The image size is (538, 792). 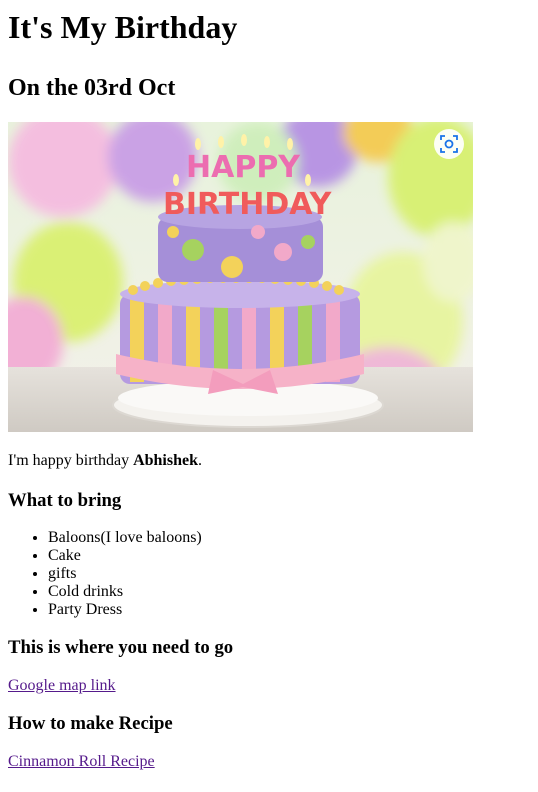 I want to click on recipe-paragraph: Cinnamon Roll Recipe, so click(x=269, y=762).